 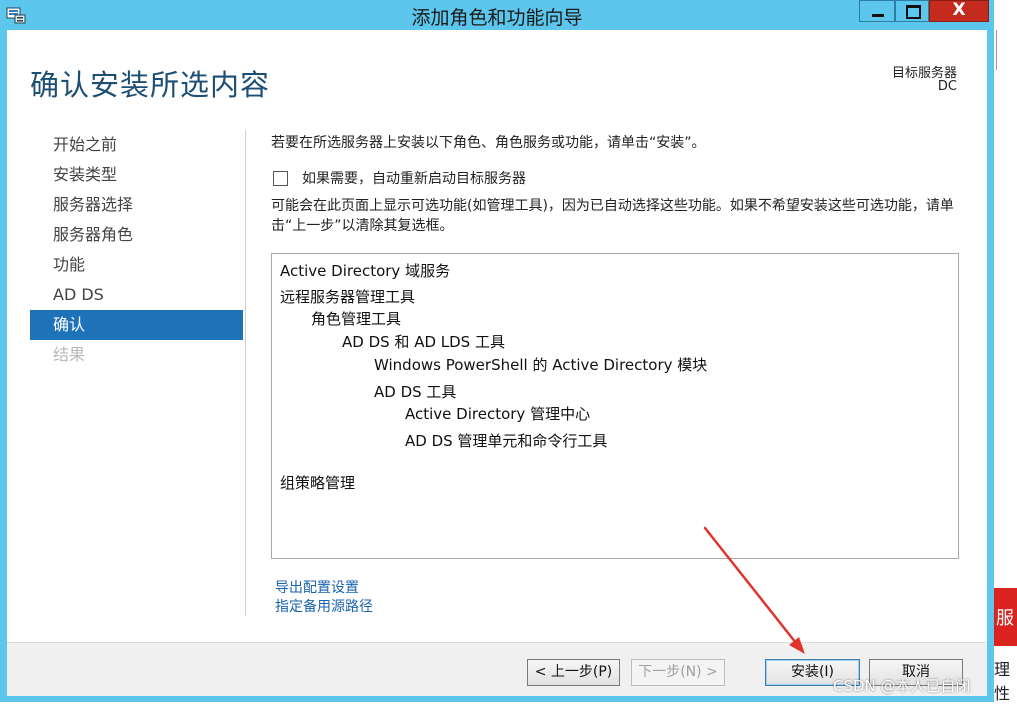 I want to click on title-bar: 添加角色和功能向导 X, so click(x=497, y=15).